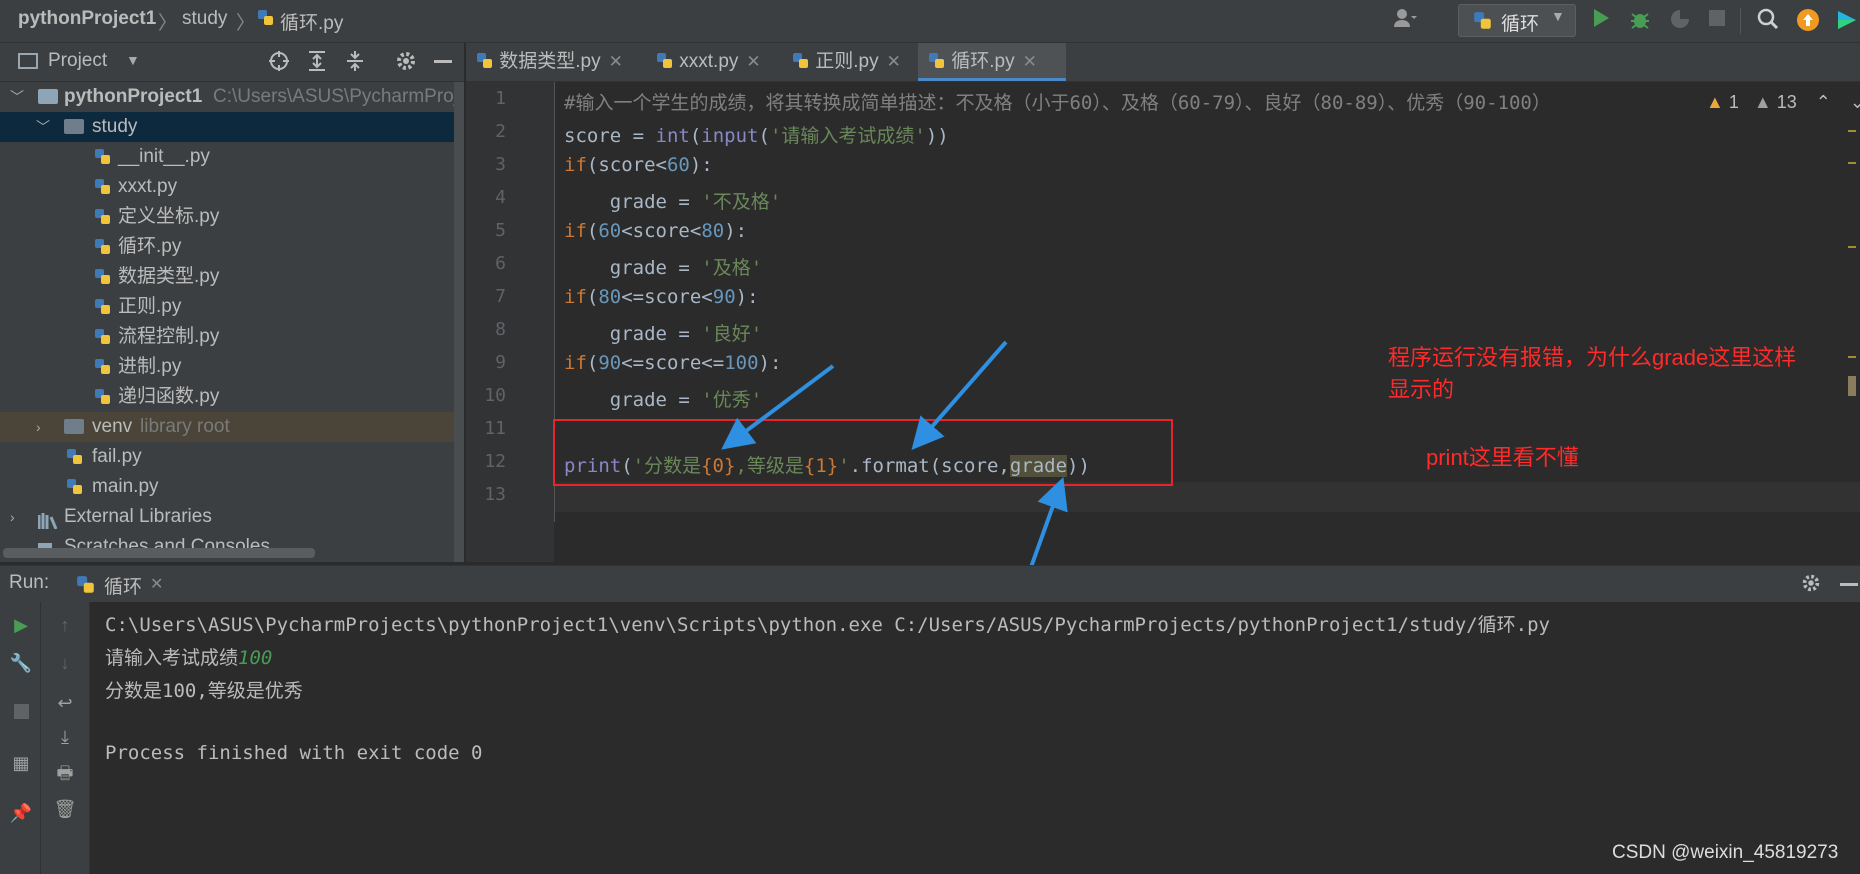  I want to click on layout-icon: ▦, so click(21, 763).